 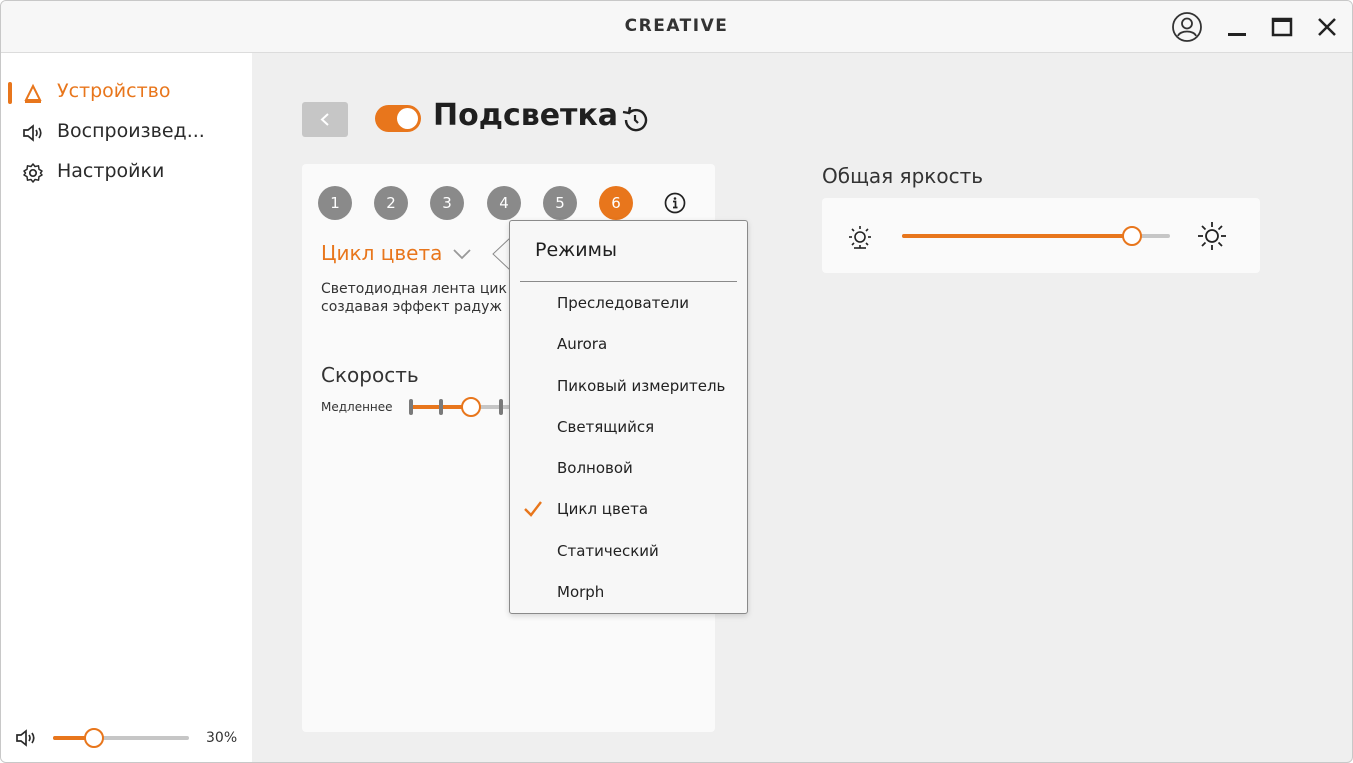 What do you see at coordinates (635, 120) in the screenshot?
I see `reset-icon` at bounding box center [635, 120].